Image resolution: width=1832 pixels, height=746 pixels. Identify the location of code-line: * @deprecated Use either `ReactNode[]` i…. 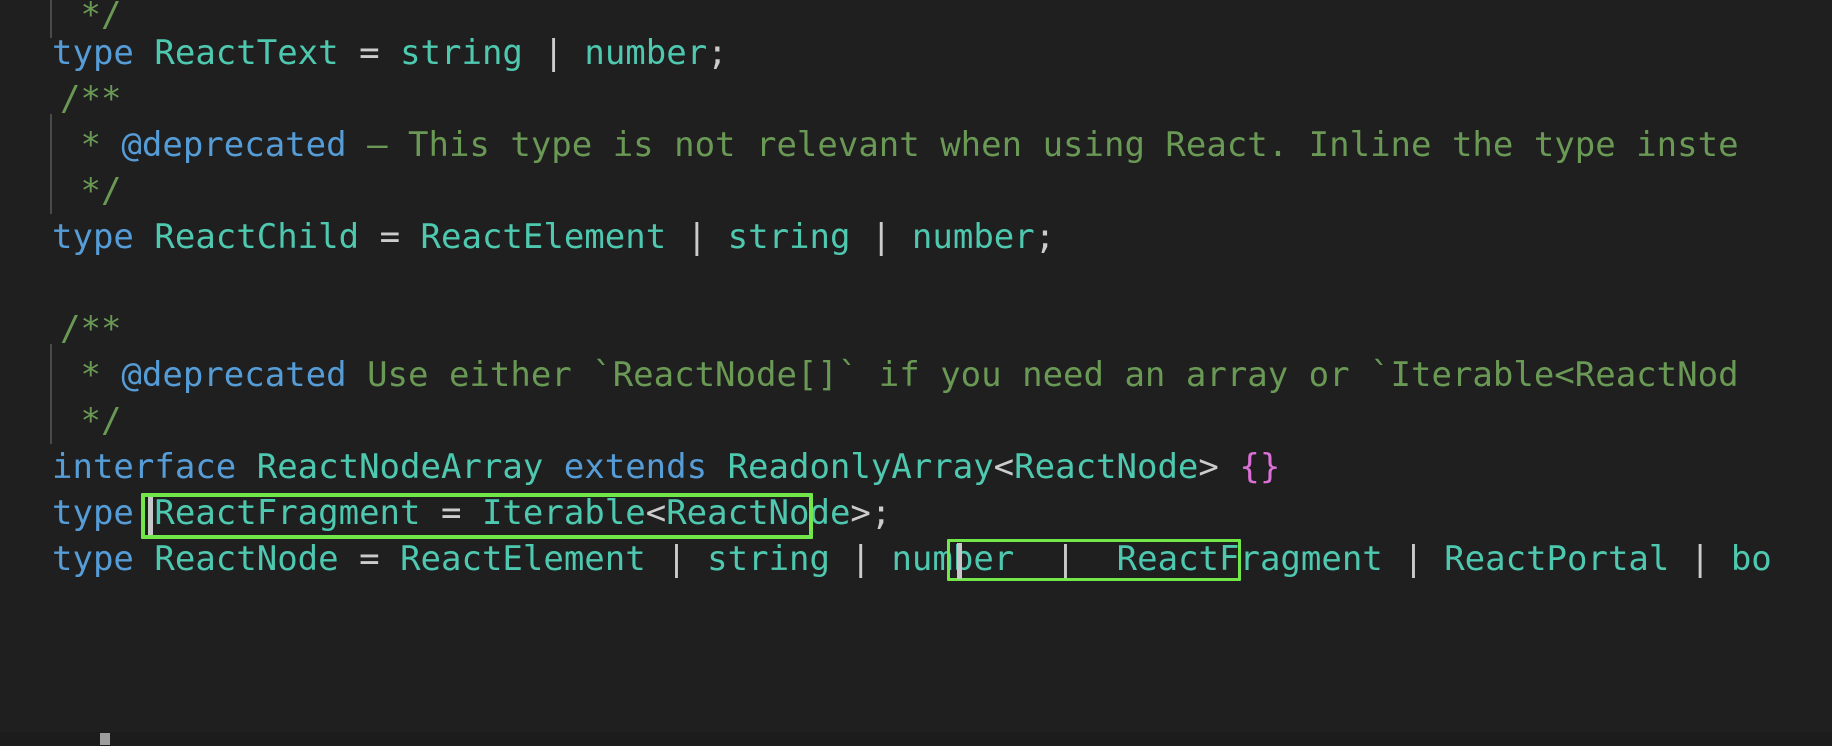
(869, 375).